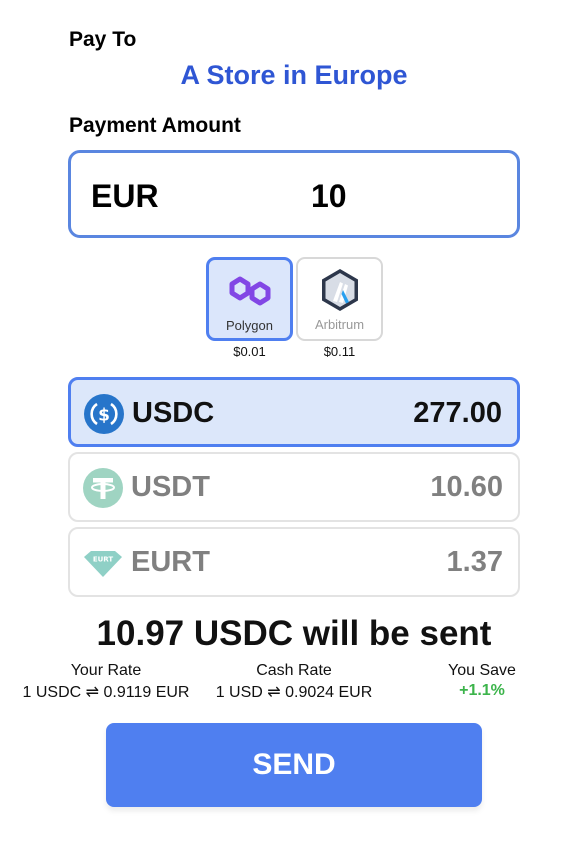  I want to click on send-summary: 10.97 USDC will be sent, so click(294, 634).